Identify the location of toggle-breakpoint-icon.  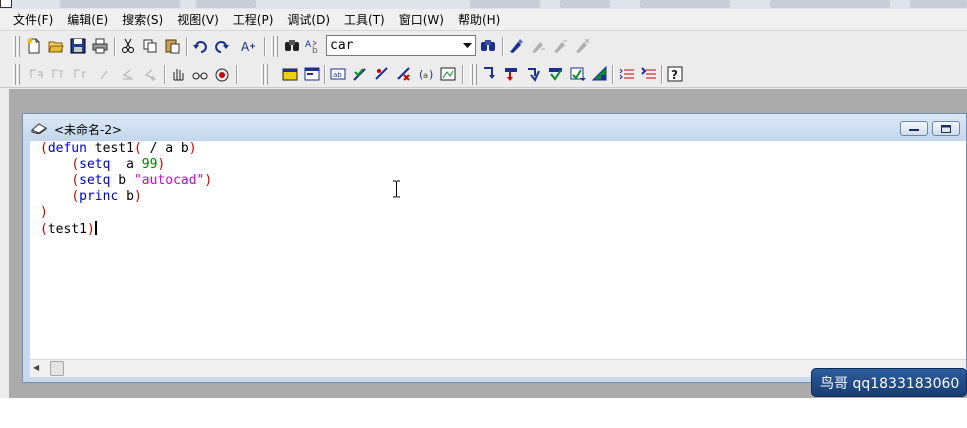
(600, 74).